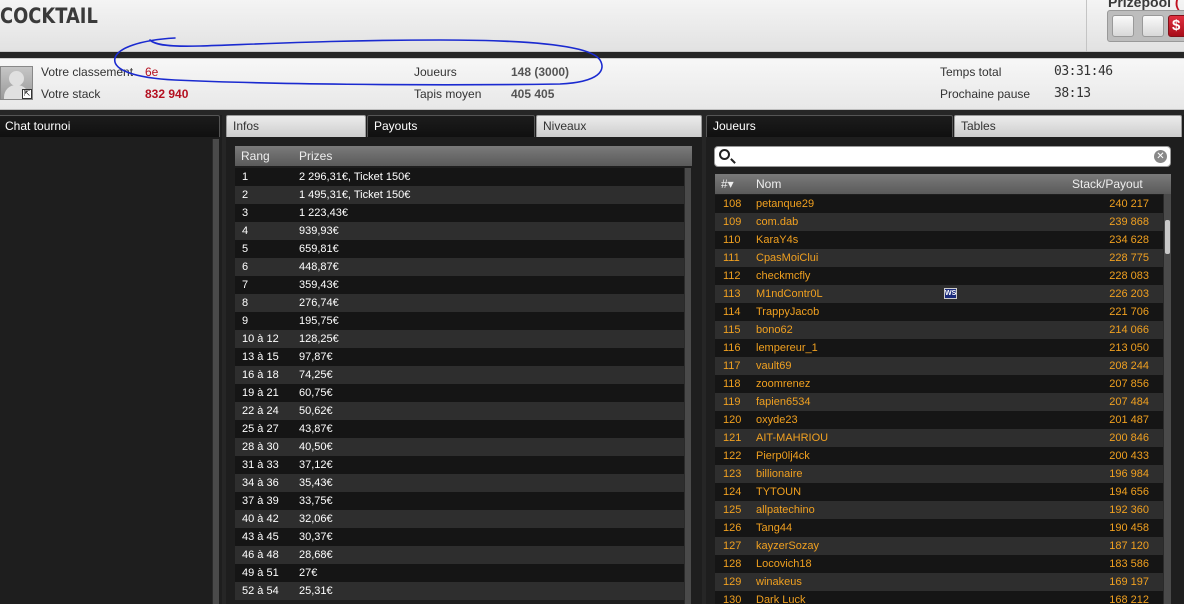 Image resolution: width=1184 pixels, height=604 pixels. What do you see at coordinates (939, 492) in the screenshot?
I see `table-row: 124 TYTOUN 194 656` at bounding box center [939, 492].